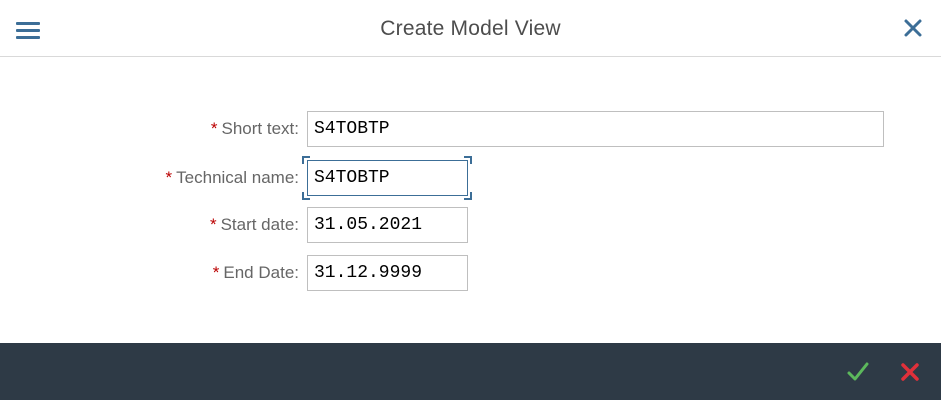  Describe the element at coordinates (913, 28) in the screenshot. I see `close-icon` at that location.